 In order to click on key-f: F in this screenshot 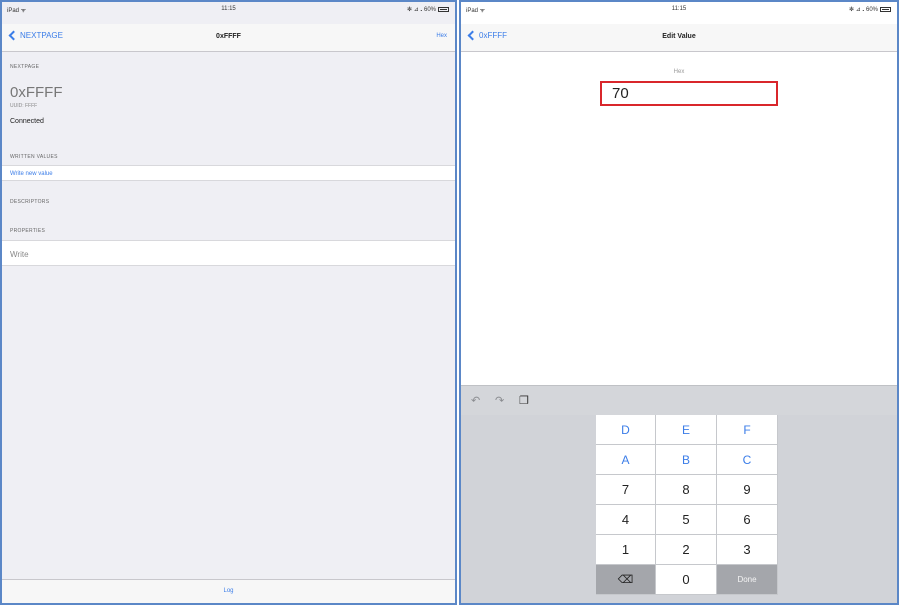, I will do `click(747, 430)`.